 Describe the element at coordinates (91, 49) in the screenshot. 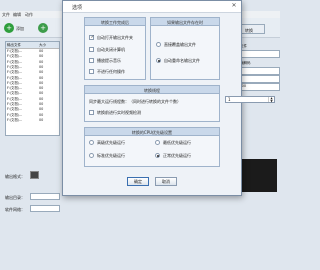

I see `checkbox-shutdown` at that location.